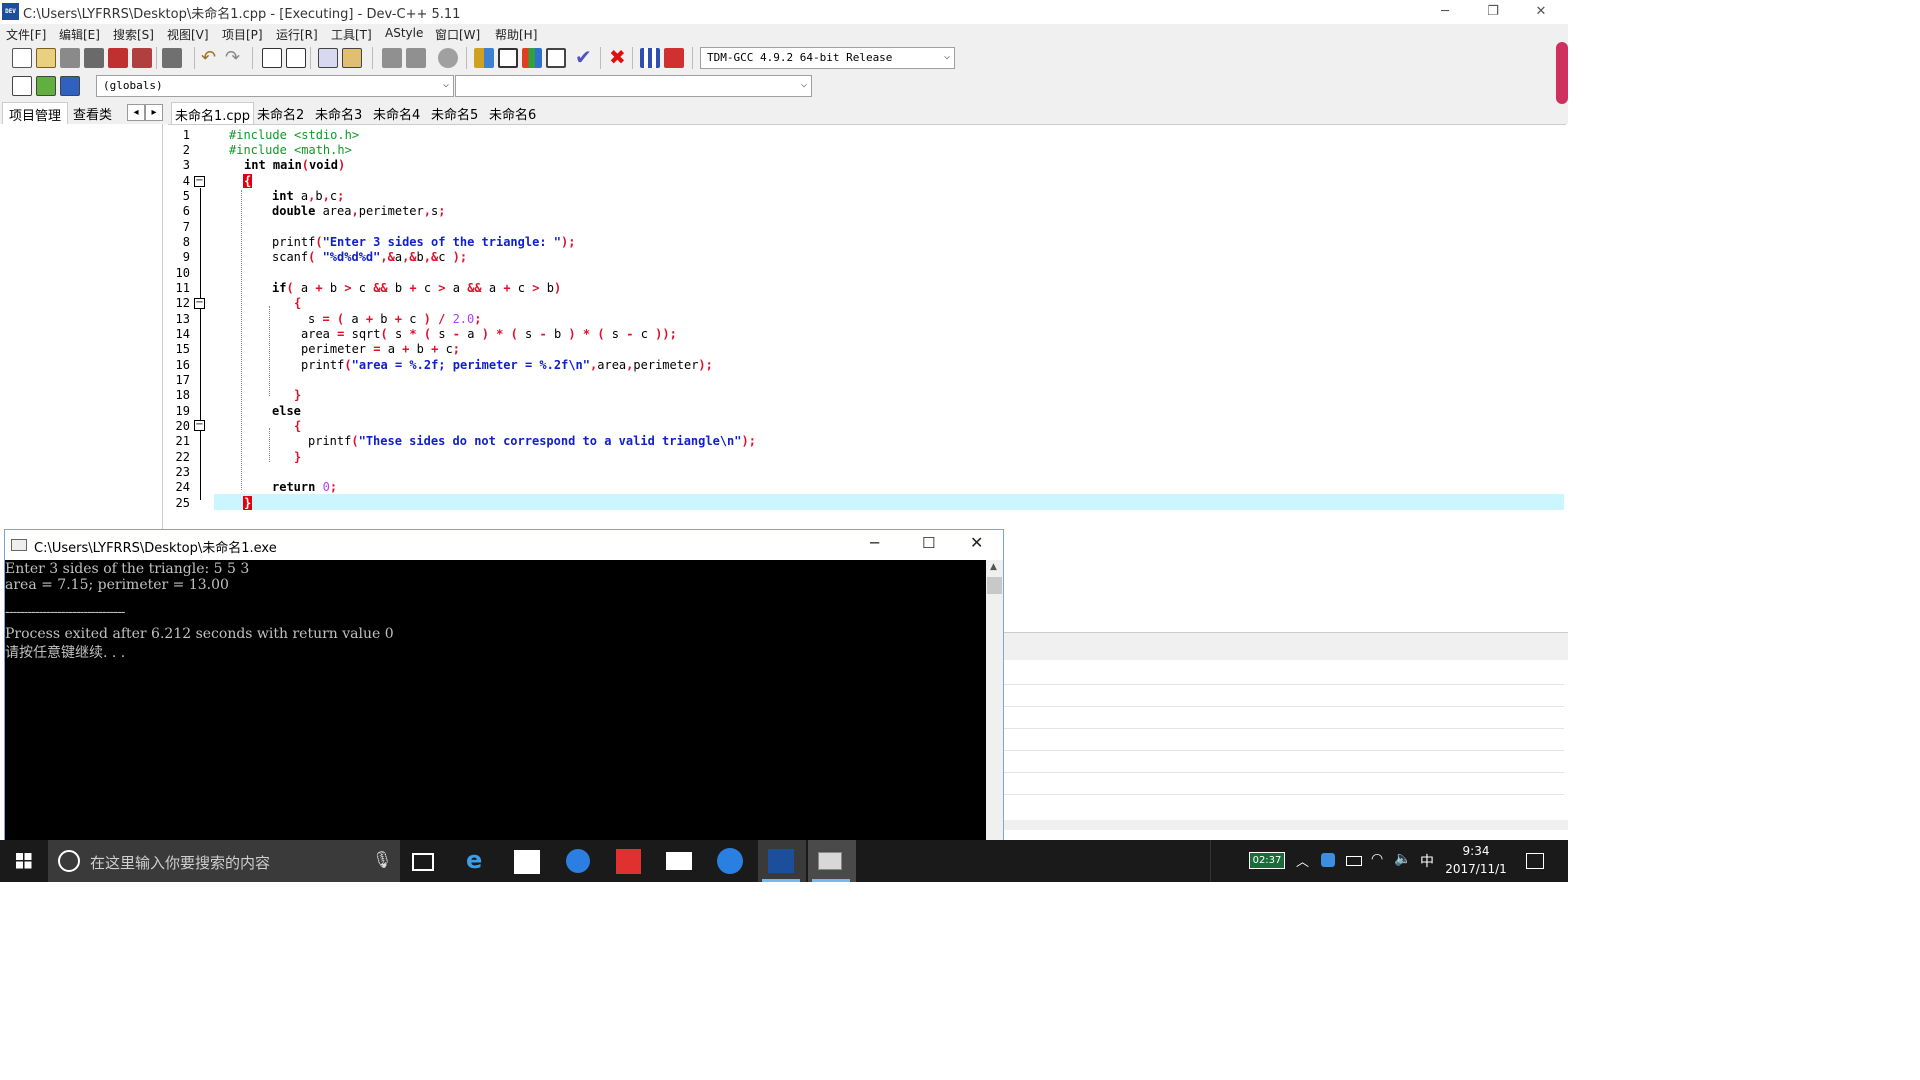 This screenshot has height=1080, width=1920. Describe the element at coordinates (133, 34) in the screenshot. I see `menu-search: 搜索[S]` at that location.